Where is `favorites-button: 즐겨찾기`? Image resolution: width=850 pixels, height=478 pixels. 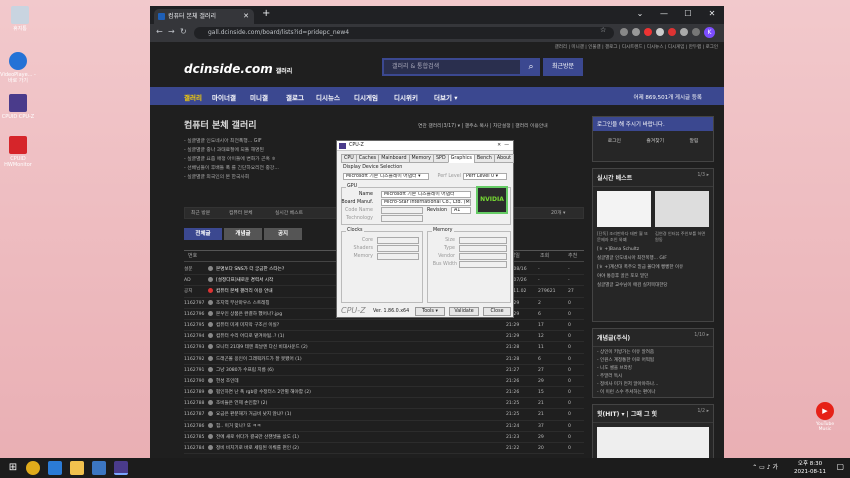 favorites-button: 즐겨찾기 is located at coordinates (655, 140).